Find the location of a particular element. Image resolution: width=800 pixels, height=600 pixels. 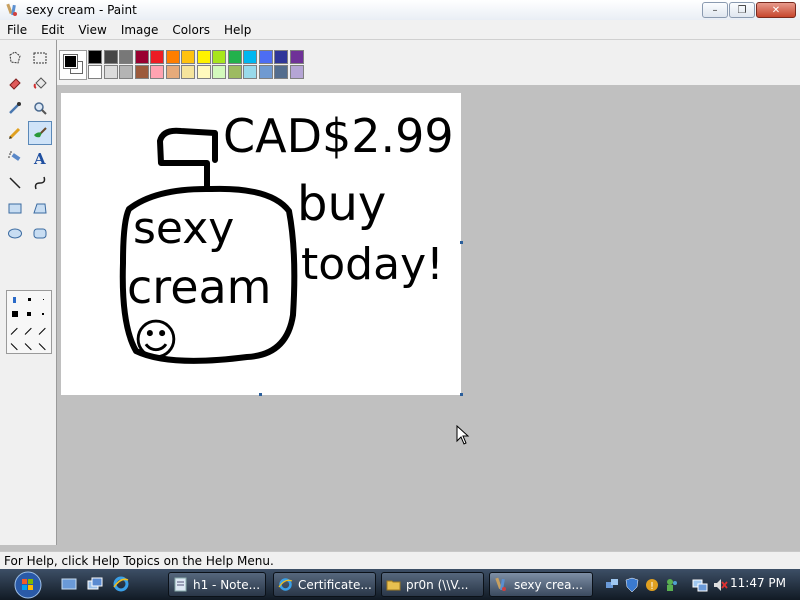

current-colors is located at coordinates (73, 65).